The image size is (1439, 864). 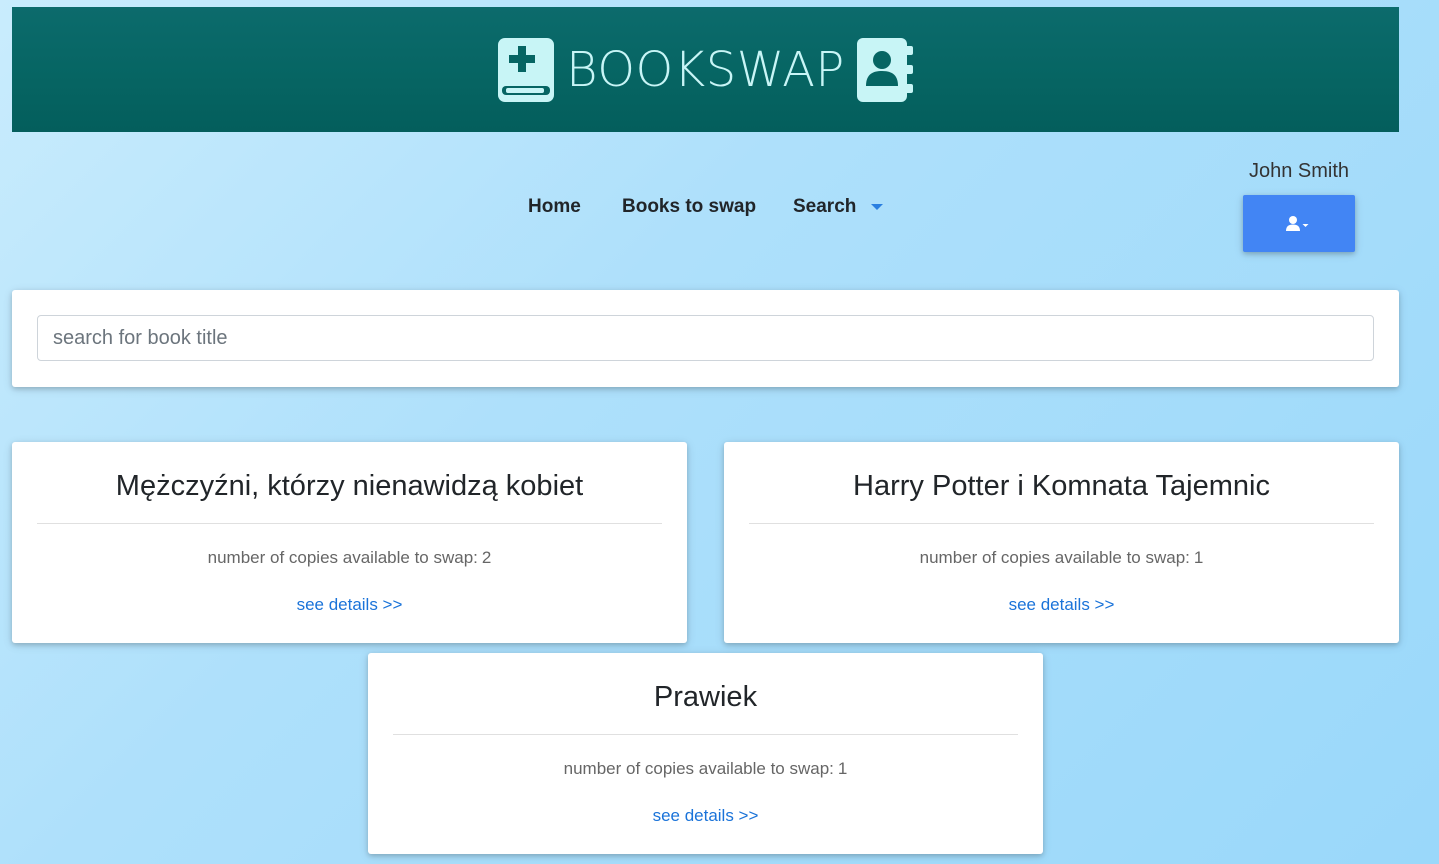 I want to click on user-dropdown-icon, so click(x=1297, y=223).